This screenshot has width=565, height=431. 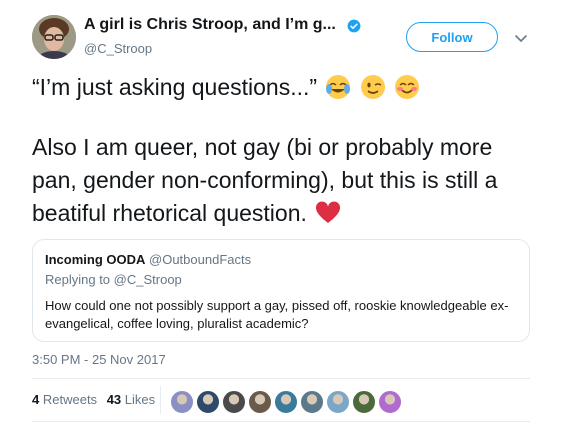 What do you see at coordinates (338, 87) in the screenshot?
I see `joy-emoji-icon` at bounding box center [338, 87].